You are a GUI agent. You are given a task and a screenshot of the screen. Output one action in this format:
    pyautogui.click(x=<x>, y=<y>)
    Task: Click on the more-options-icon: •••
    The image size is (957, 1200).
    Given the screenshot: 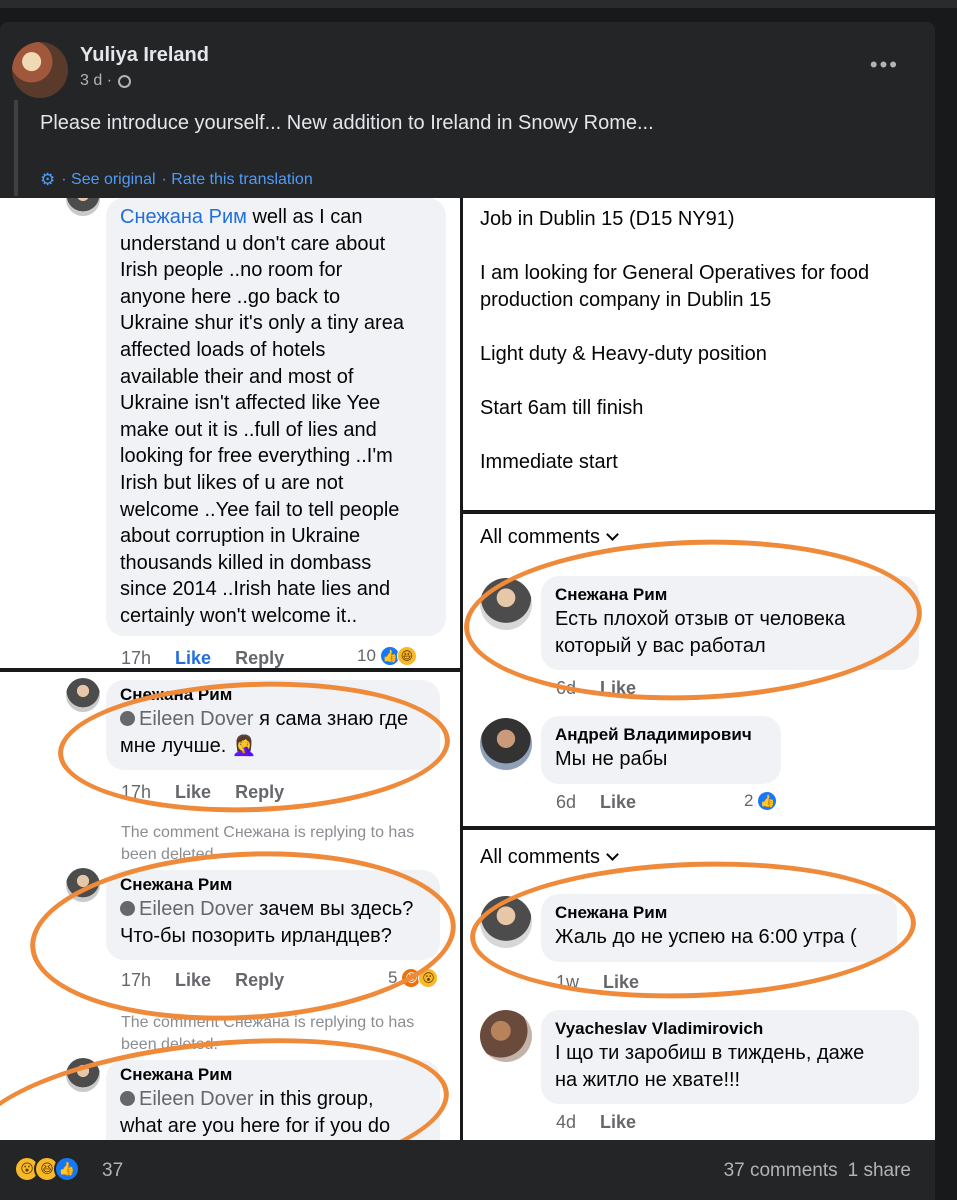 What is the action you would take?
    pyautogui.click(x=884, y=65)
    